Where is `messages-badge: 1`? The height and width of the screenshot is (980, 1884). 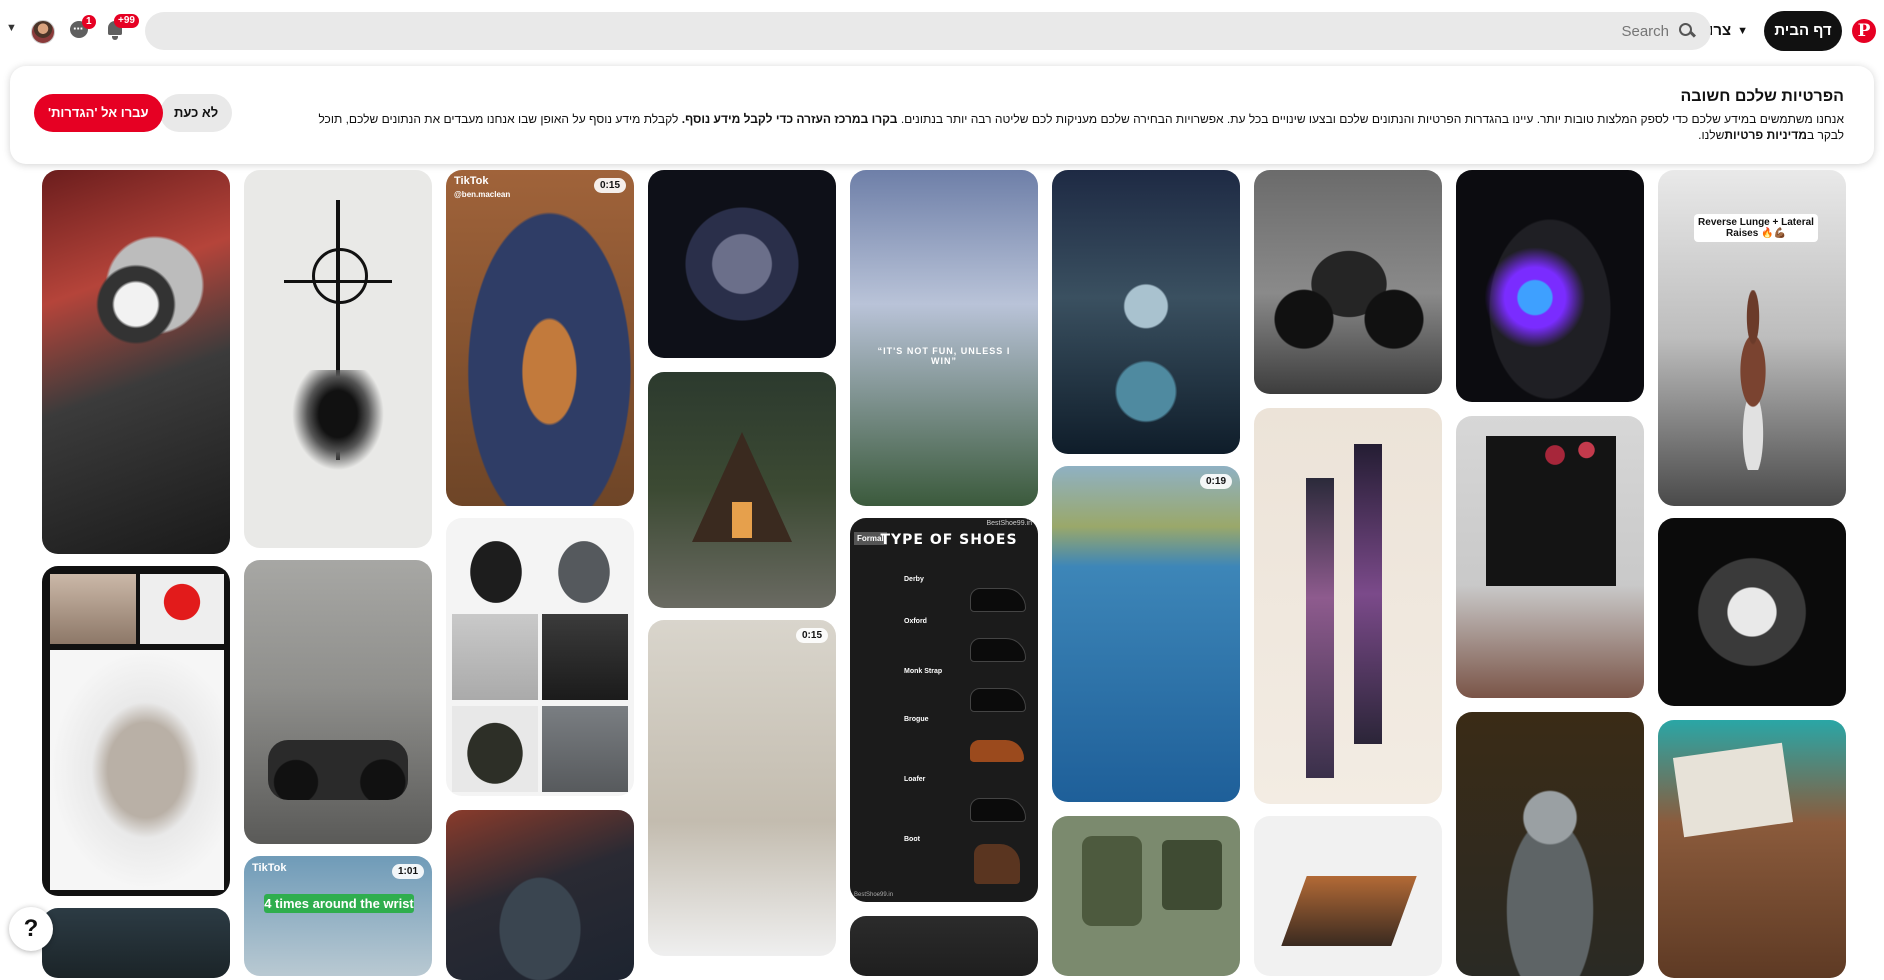 messages-badge: 1 is located at coordinates (89, 22).